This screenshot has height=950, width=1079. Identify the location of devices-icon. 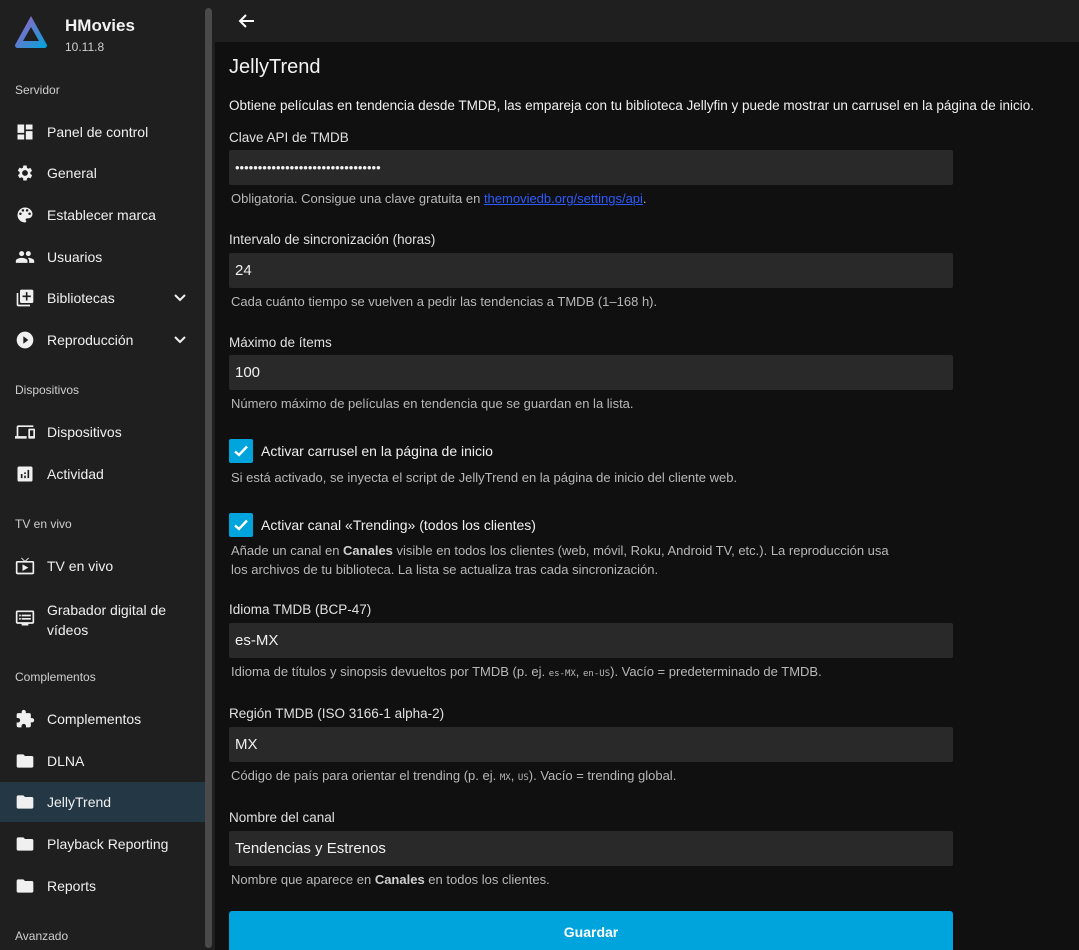
(25, 432).